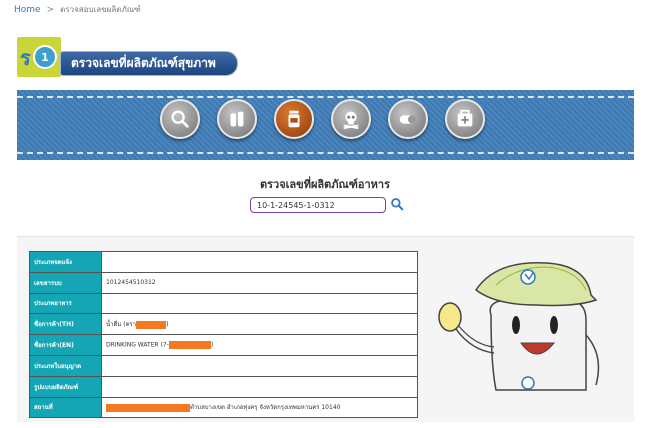 The height and width of the screenshot is (428, 650). Describe the element at coordinates (27, 10) in the screenshot. I see `breadcrumb-home-link: Home` at that location.